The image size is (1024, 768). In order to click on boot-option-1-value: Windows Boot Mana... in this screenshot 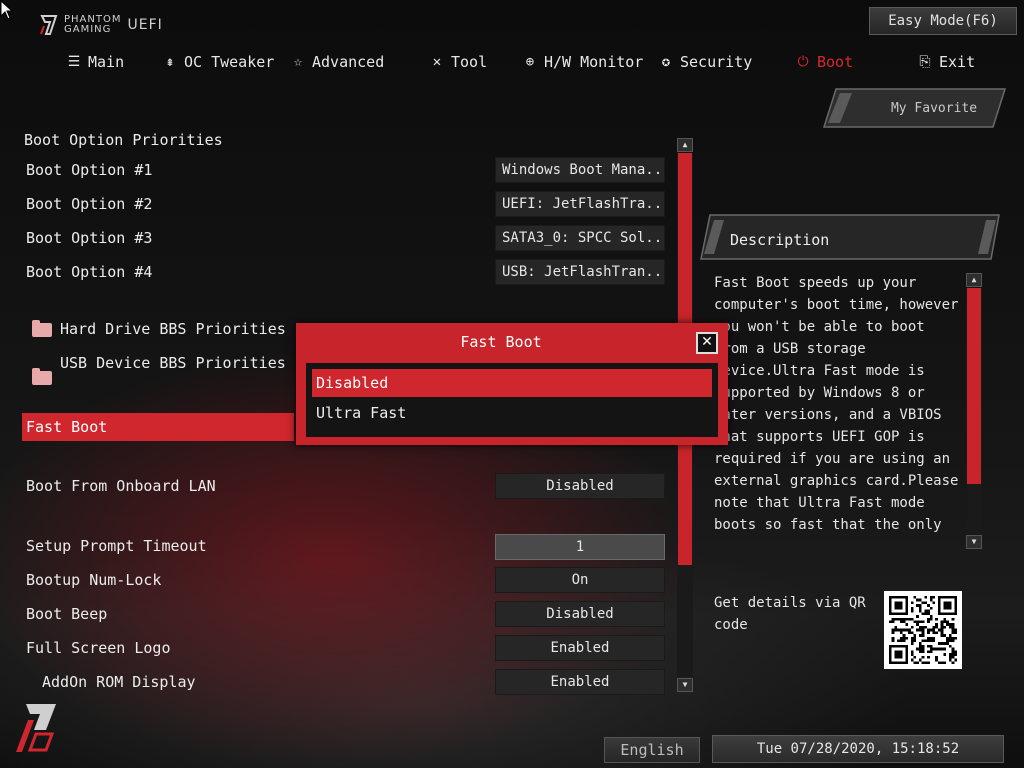, I will do `click(580, 170)`.